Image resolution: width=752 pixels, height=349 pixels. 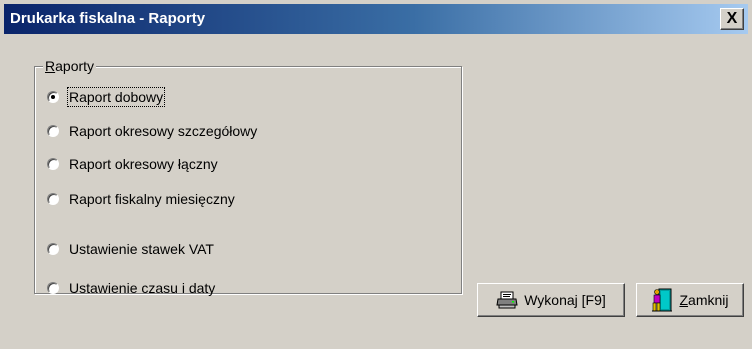 I want to click on close-label-rest: amknij, so click(x=708, y=300).